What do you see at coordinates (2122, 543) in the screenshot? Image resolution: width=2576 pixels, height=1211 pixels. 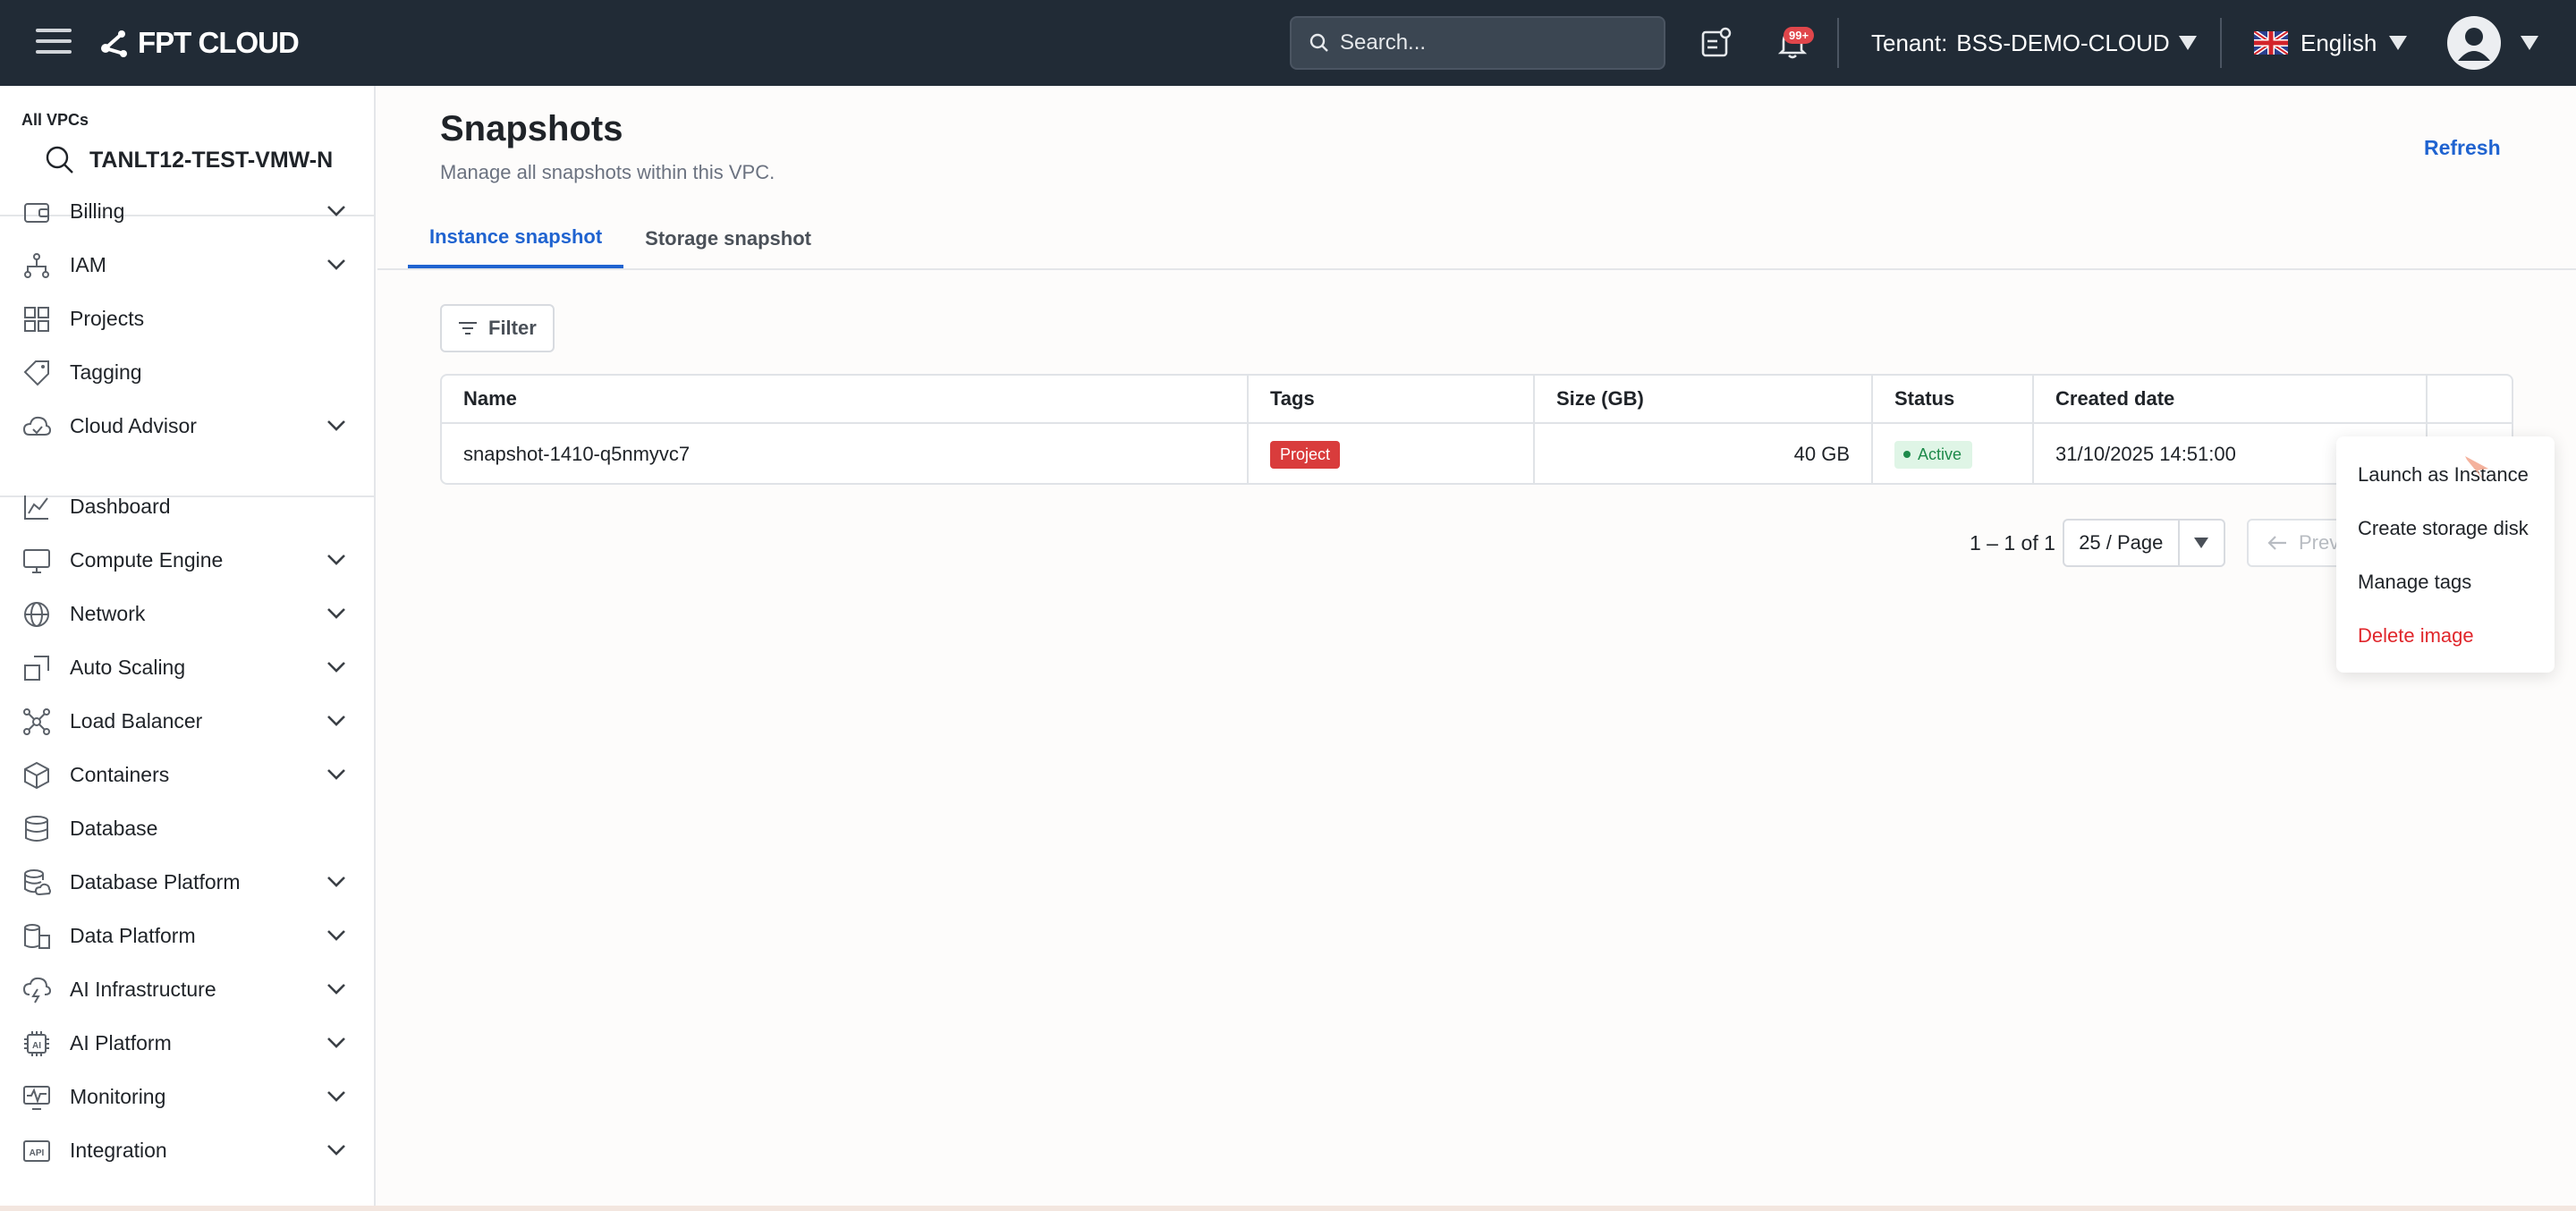 I see `page-size-value: 25 / Page` at bounding box center [2122, 543].